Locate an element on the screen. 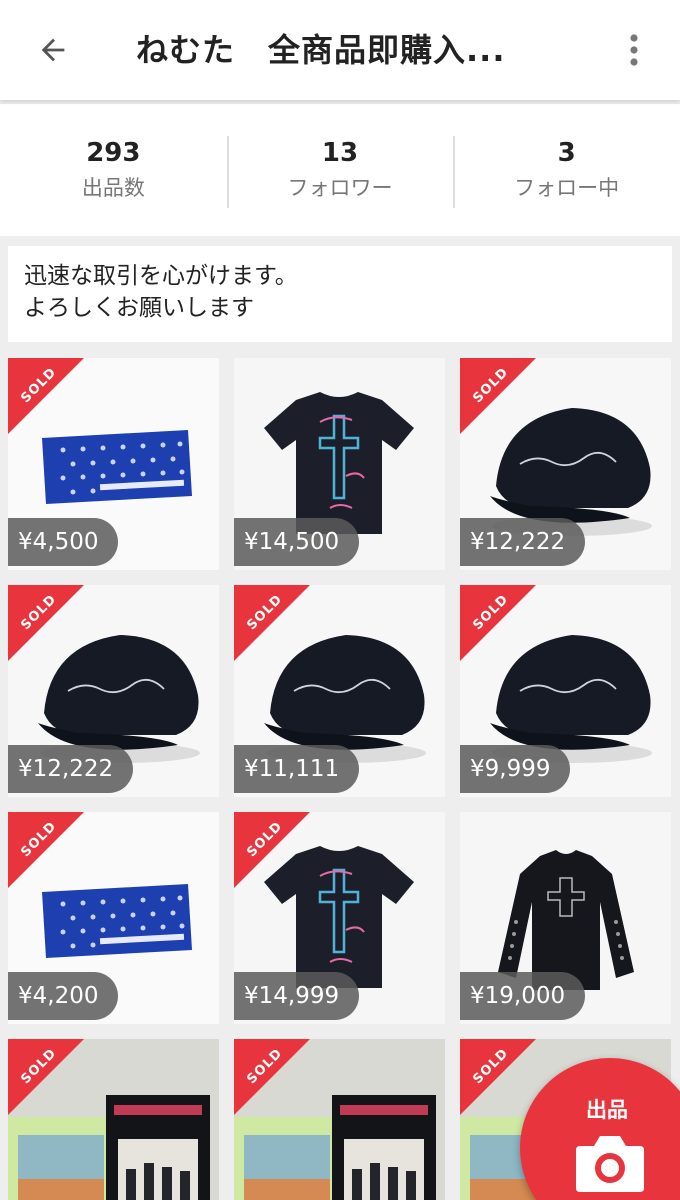 This screenshot has width=680, height=1200. bio-line: 迅速な取引を心がけます。 is located at coordinates (161, 276).